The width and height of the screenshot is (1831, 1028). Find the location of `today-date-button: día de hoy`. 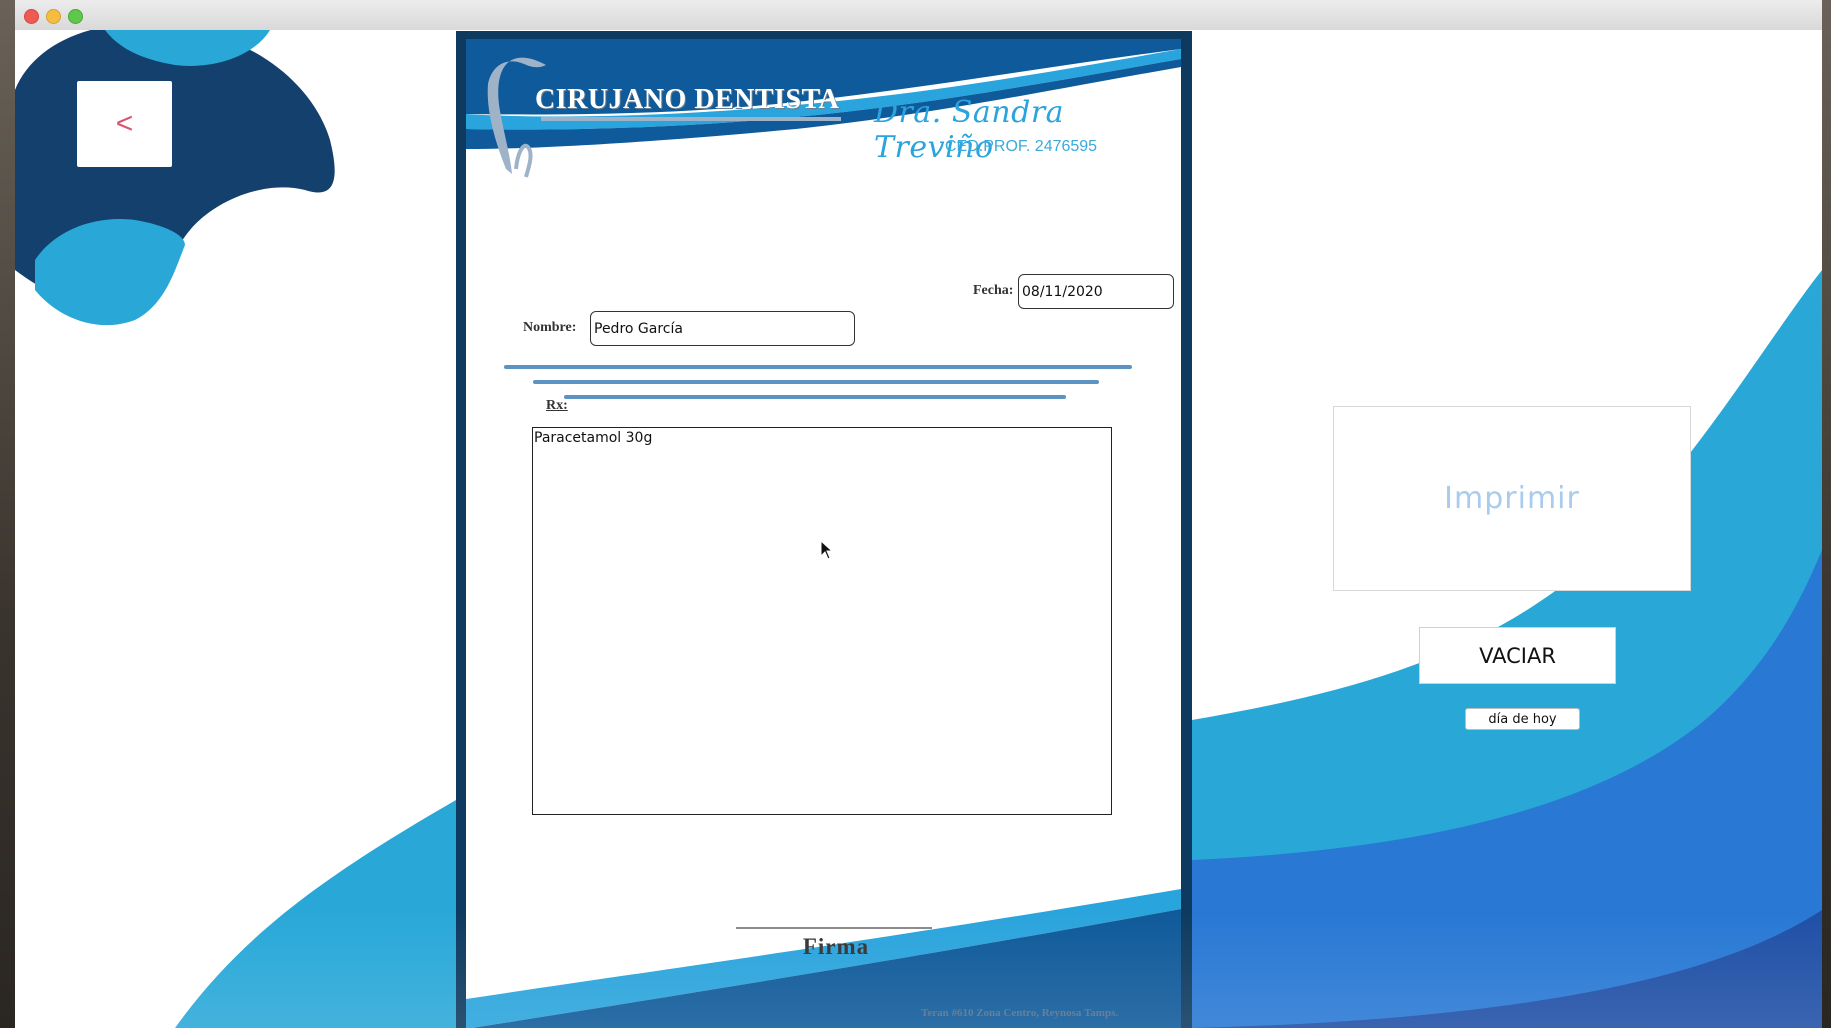

today-date-button: día de hoy is located at coordinates (1522, 719).